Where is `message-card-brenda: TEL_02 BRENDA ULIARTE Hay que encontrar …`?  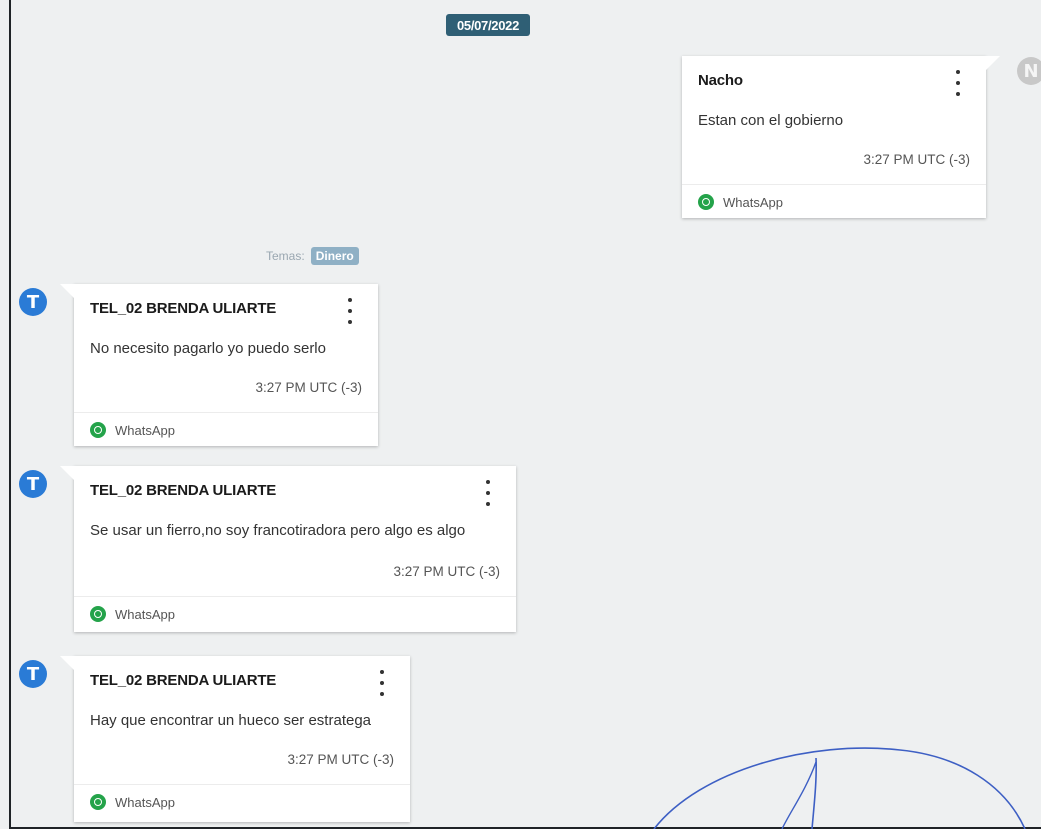 message-card-brenda: TEL_02 BRENDA ULIARTE Hay que encontrar … is located at coordinates (235, 739).